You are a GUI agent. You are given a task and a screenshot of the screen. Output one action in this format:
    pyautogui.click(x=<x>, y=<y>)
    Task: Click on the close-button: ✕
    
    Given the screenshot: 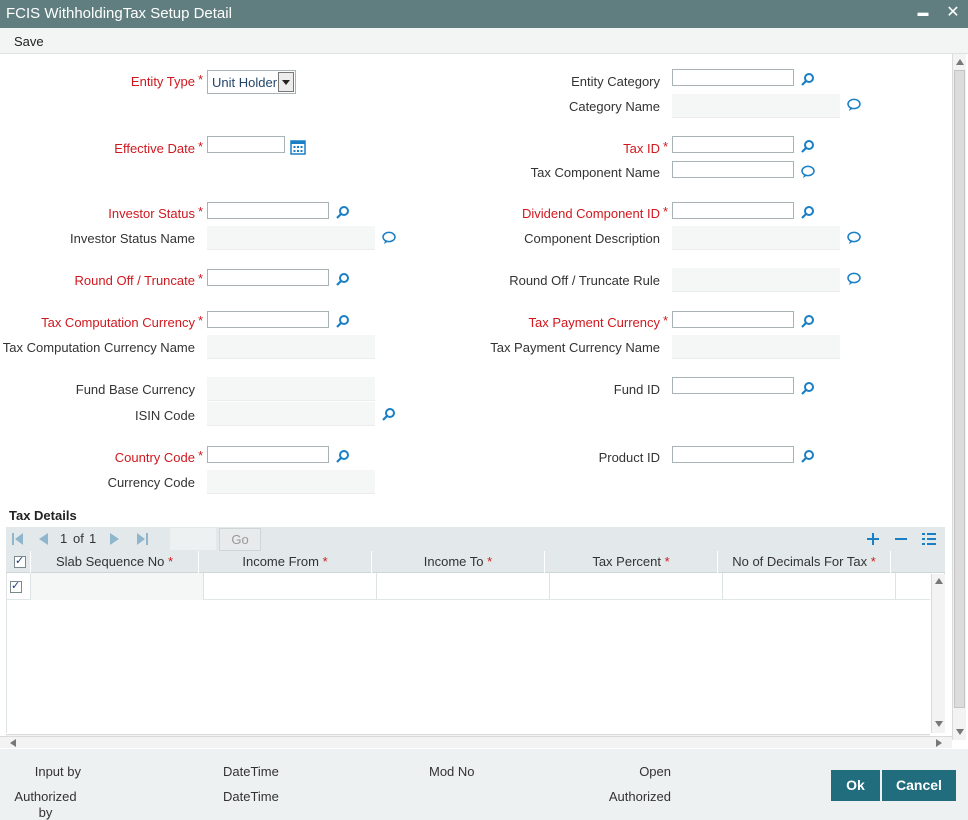 What is the action you would take?
    pyautogui.click(x=953, y=13)
    